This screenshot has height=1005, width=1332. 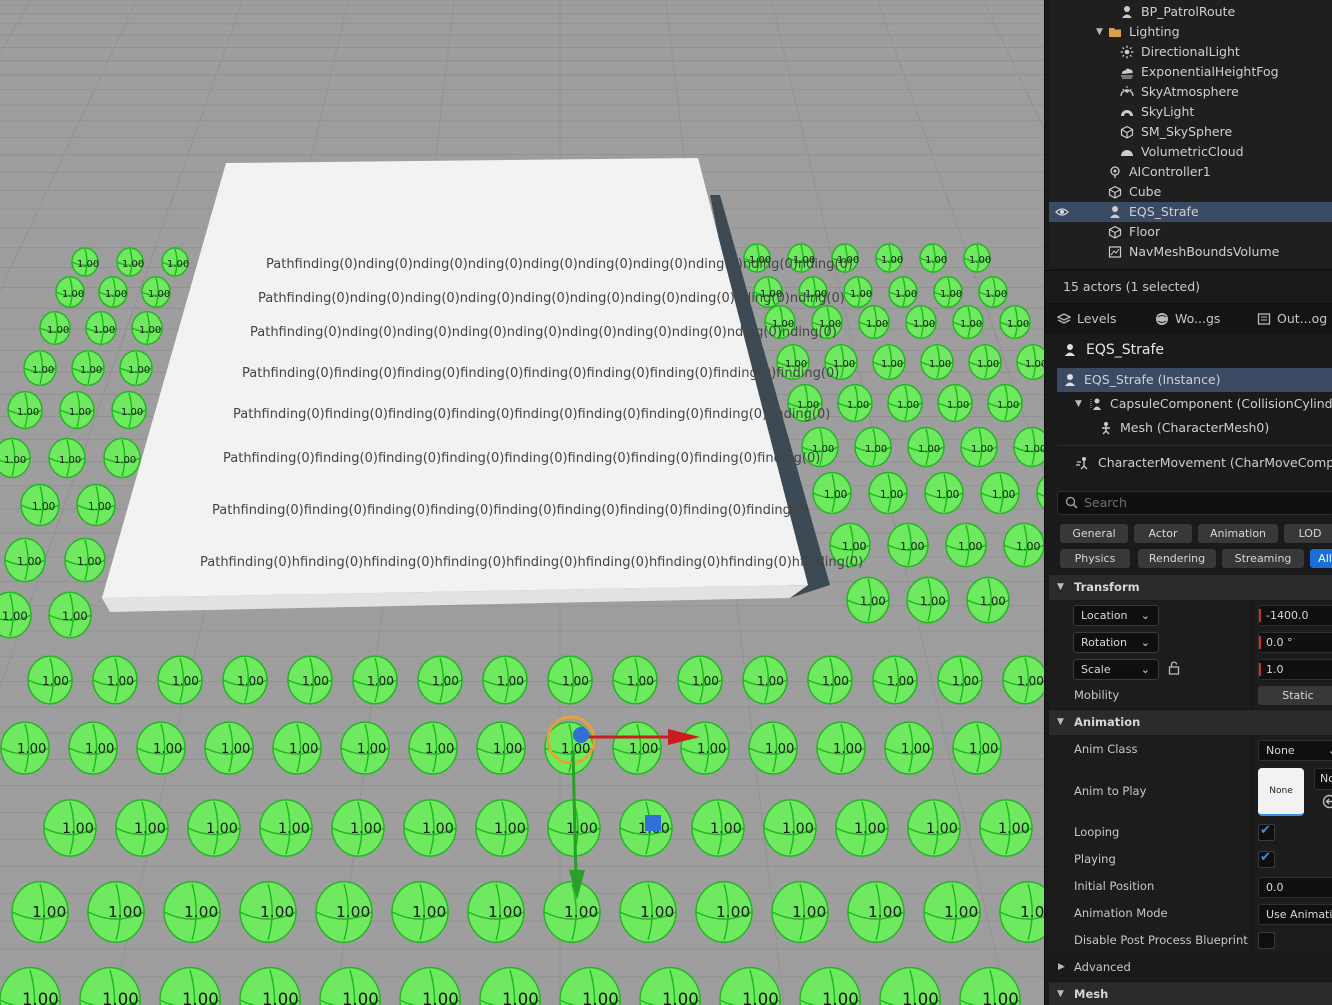 I want to click on filter-button-animation: Animation, so click(x=1238, y=533).